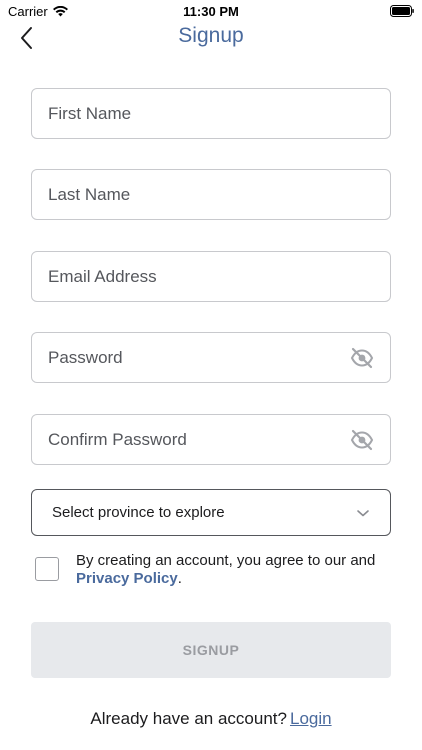  Describe the element at coordinates (311, 718) in the screenshot. I see `login-link: Login` at that location.